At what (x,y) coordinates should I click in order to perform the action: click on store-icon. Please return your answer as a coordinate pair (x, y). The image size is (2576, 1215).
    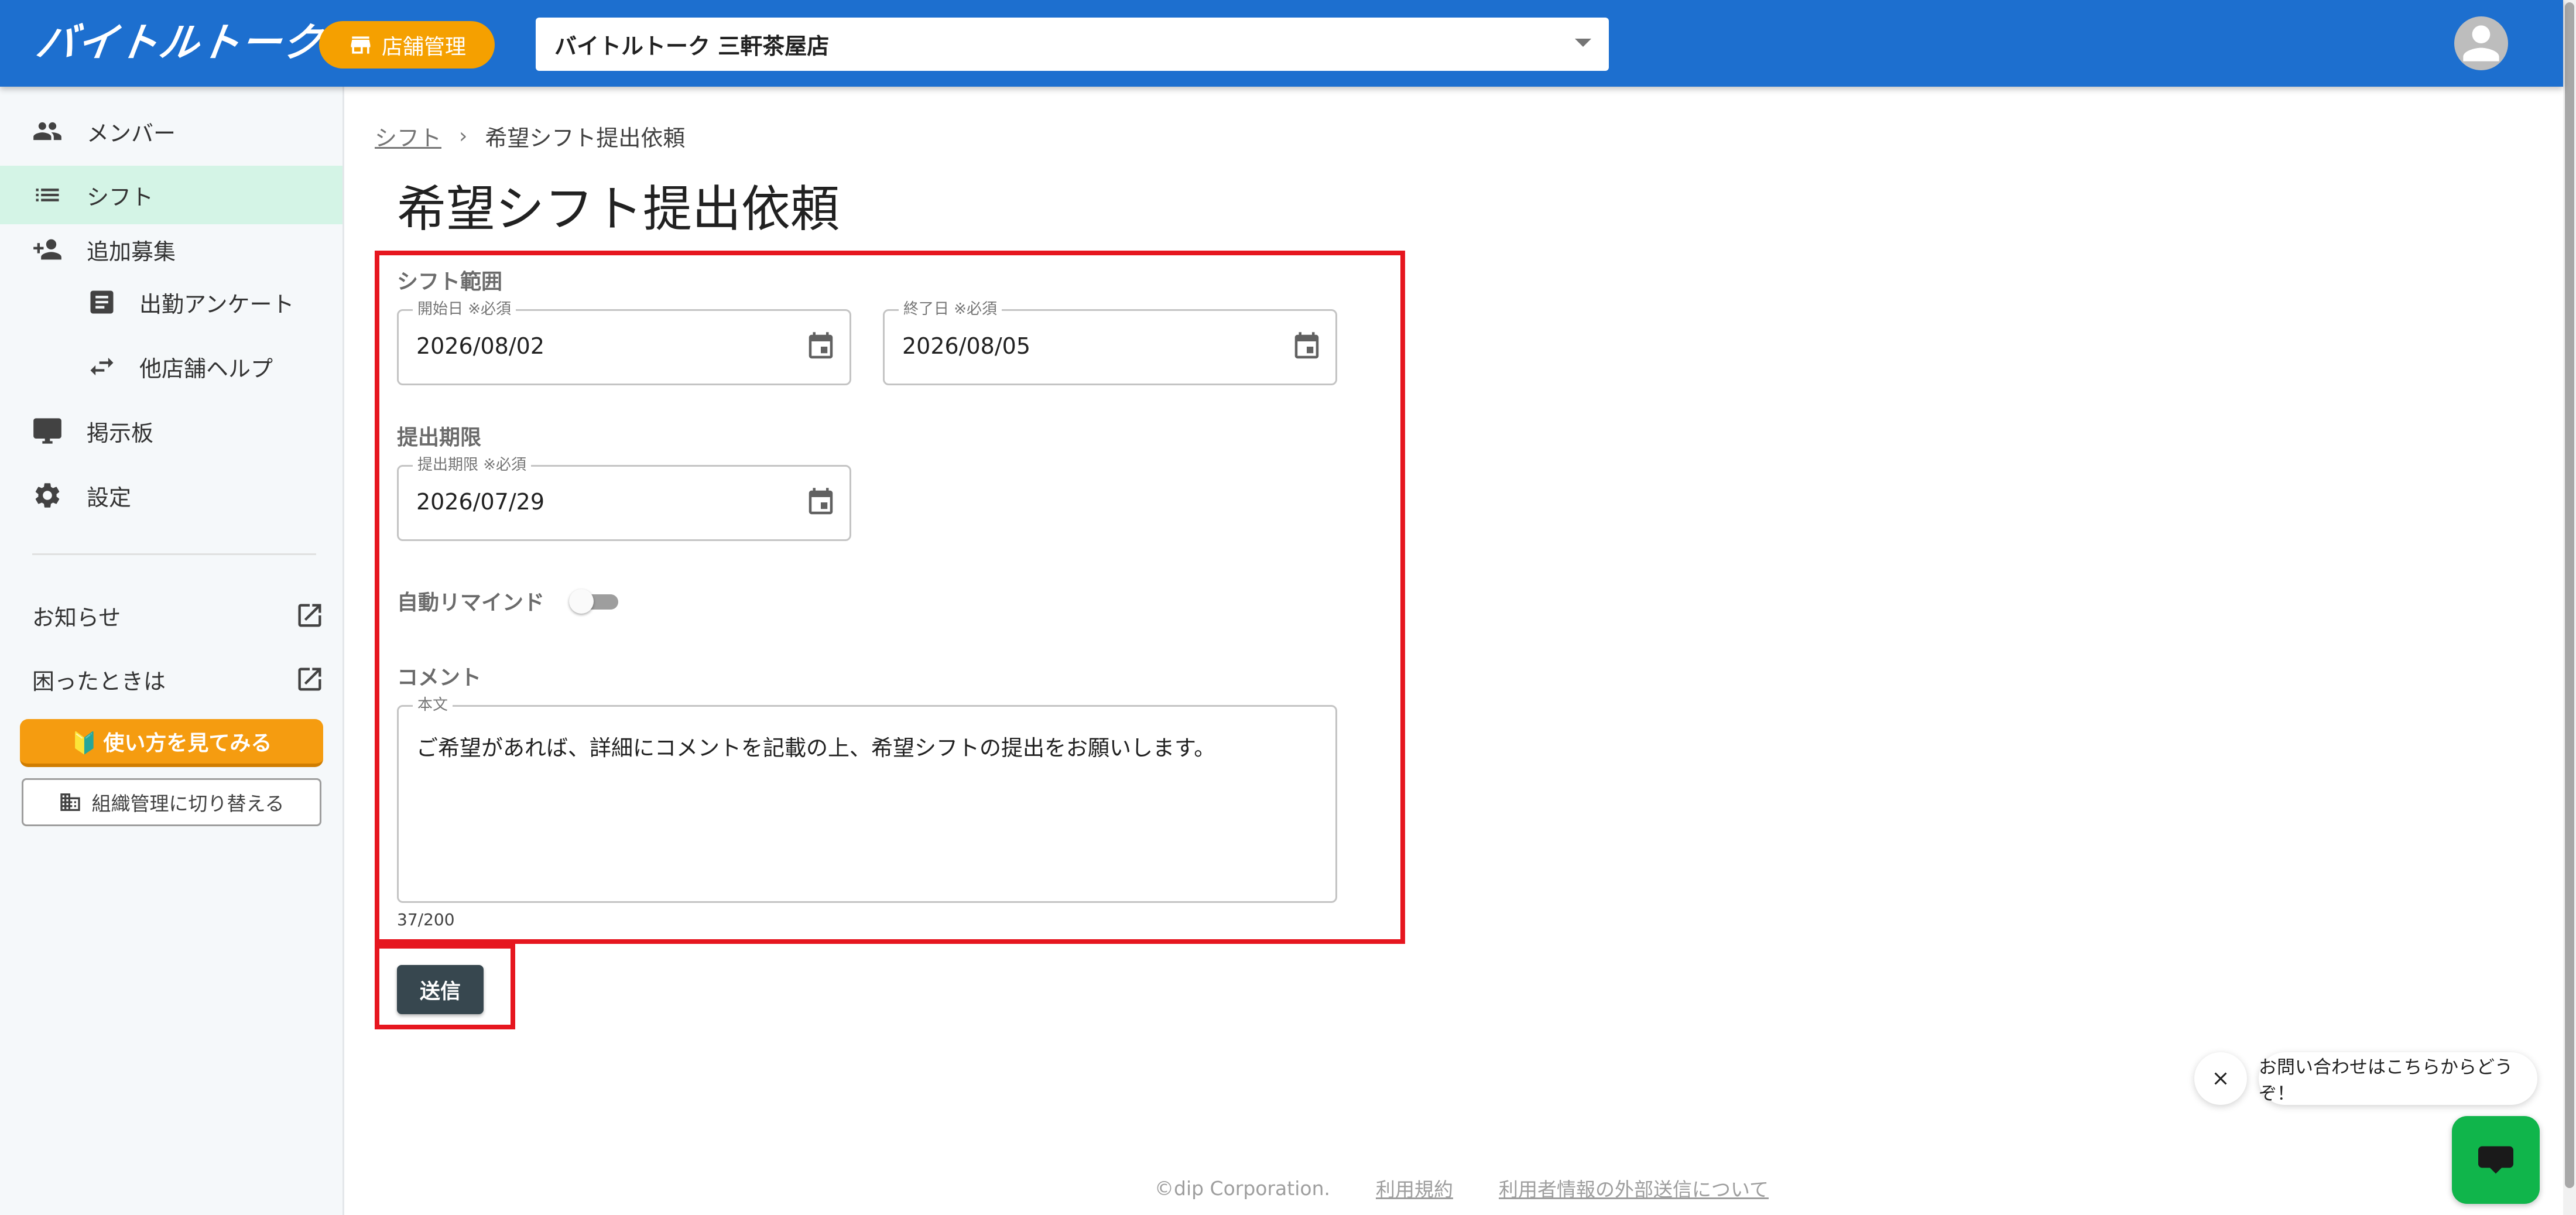
    Looking at the image, I should click on (361, 45).